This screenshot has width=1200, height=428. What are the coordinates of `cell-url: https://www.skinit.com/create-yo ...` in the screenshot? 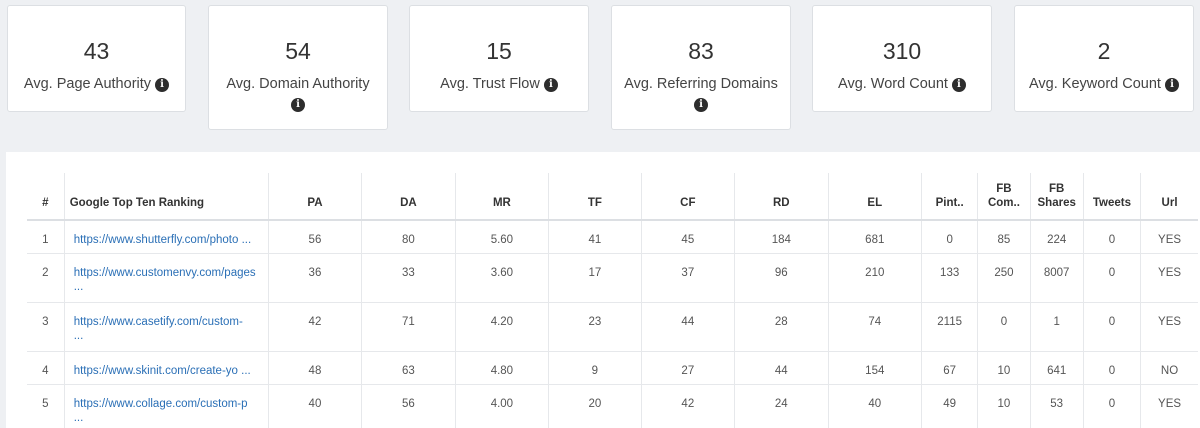 It's located at (166, 368).